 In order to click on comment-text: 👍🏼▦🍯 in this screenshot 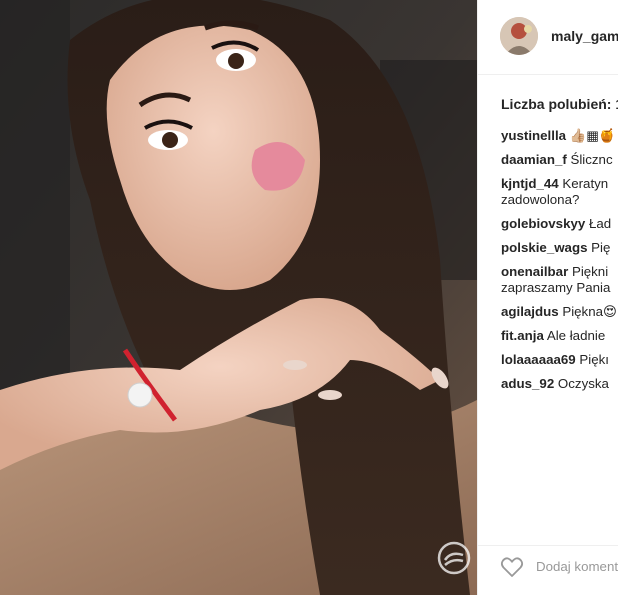, I will do `click(591, 135)`.